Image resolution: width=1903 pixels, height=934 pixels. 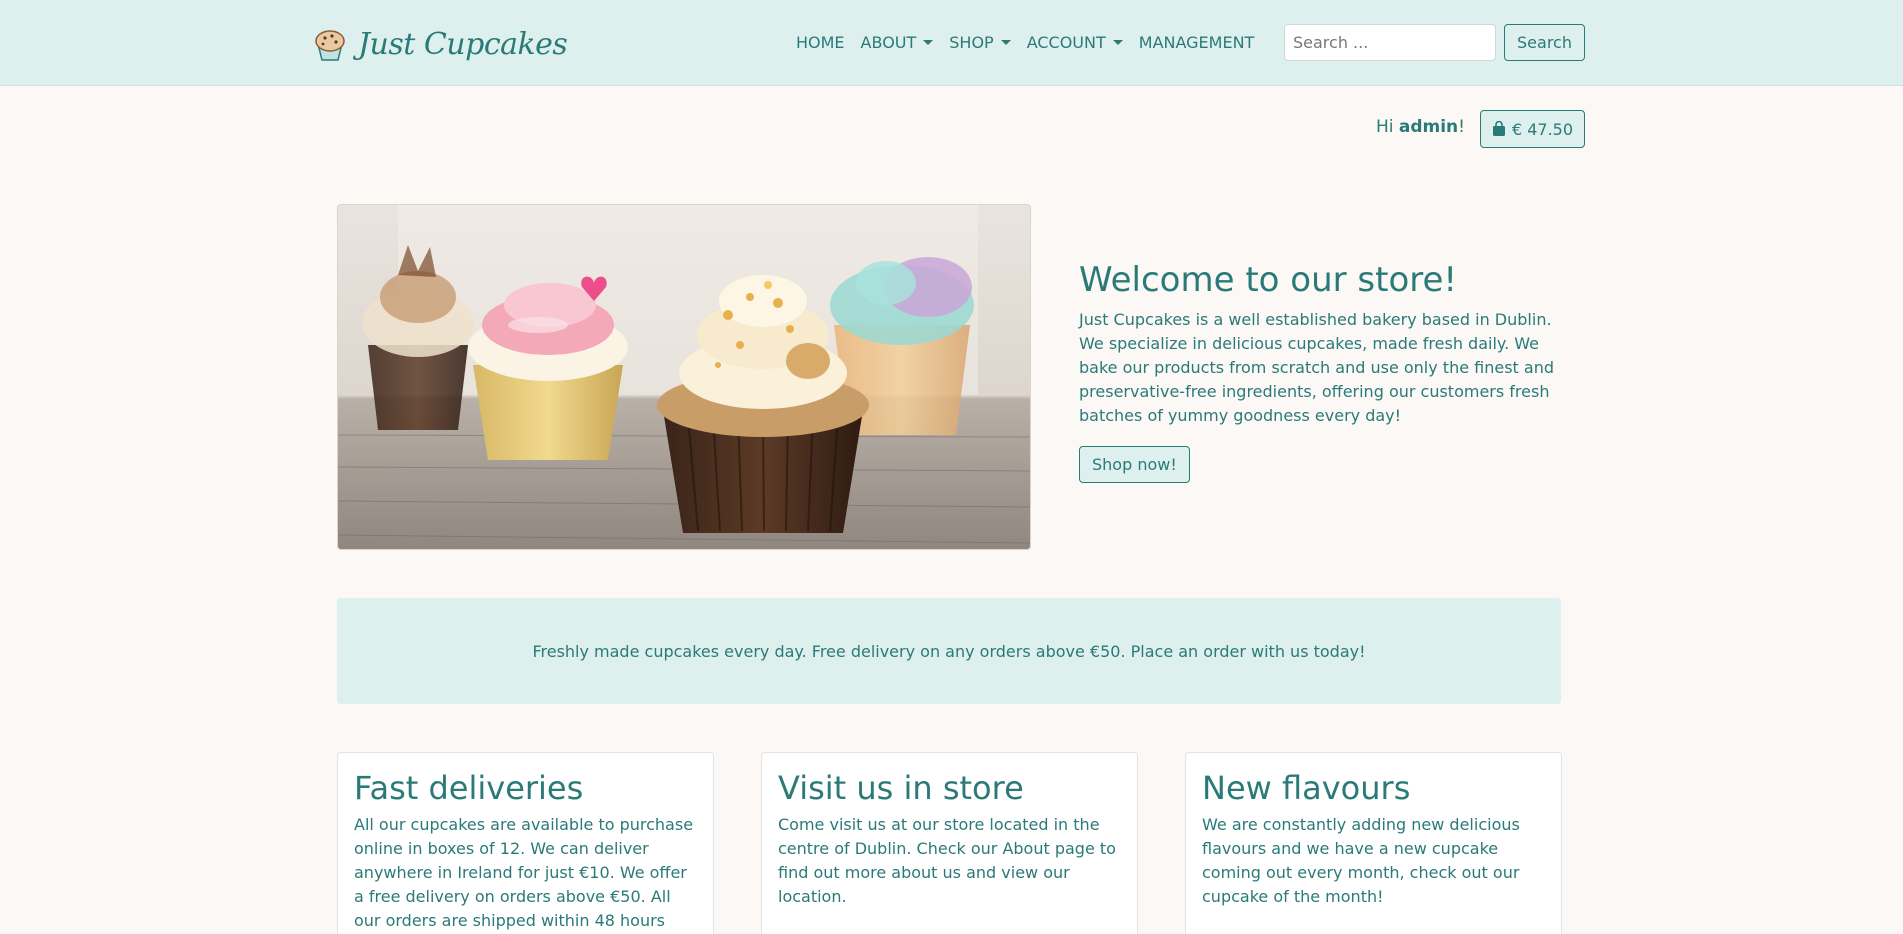 I want to click on user-greeting: Hi admin!, so click(x=1420, y=127).